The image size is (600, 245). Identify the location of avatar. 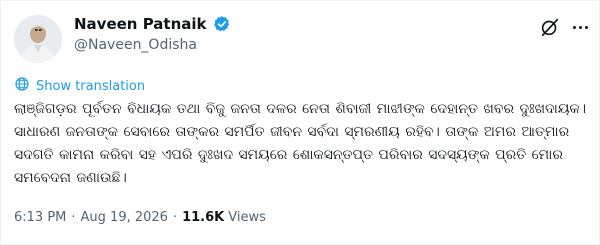
(38, 39).